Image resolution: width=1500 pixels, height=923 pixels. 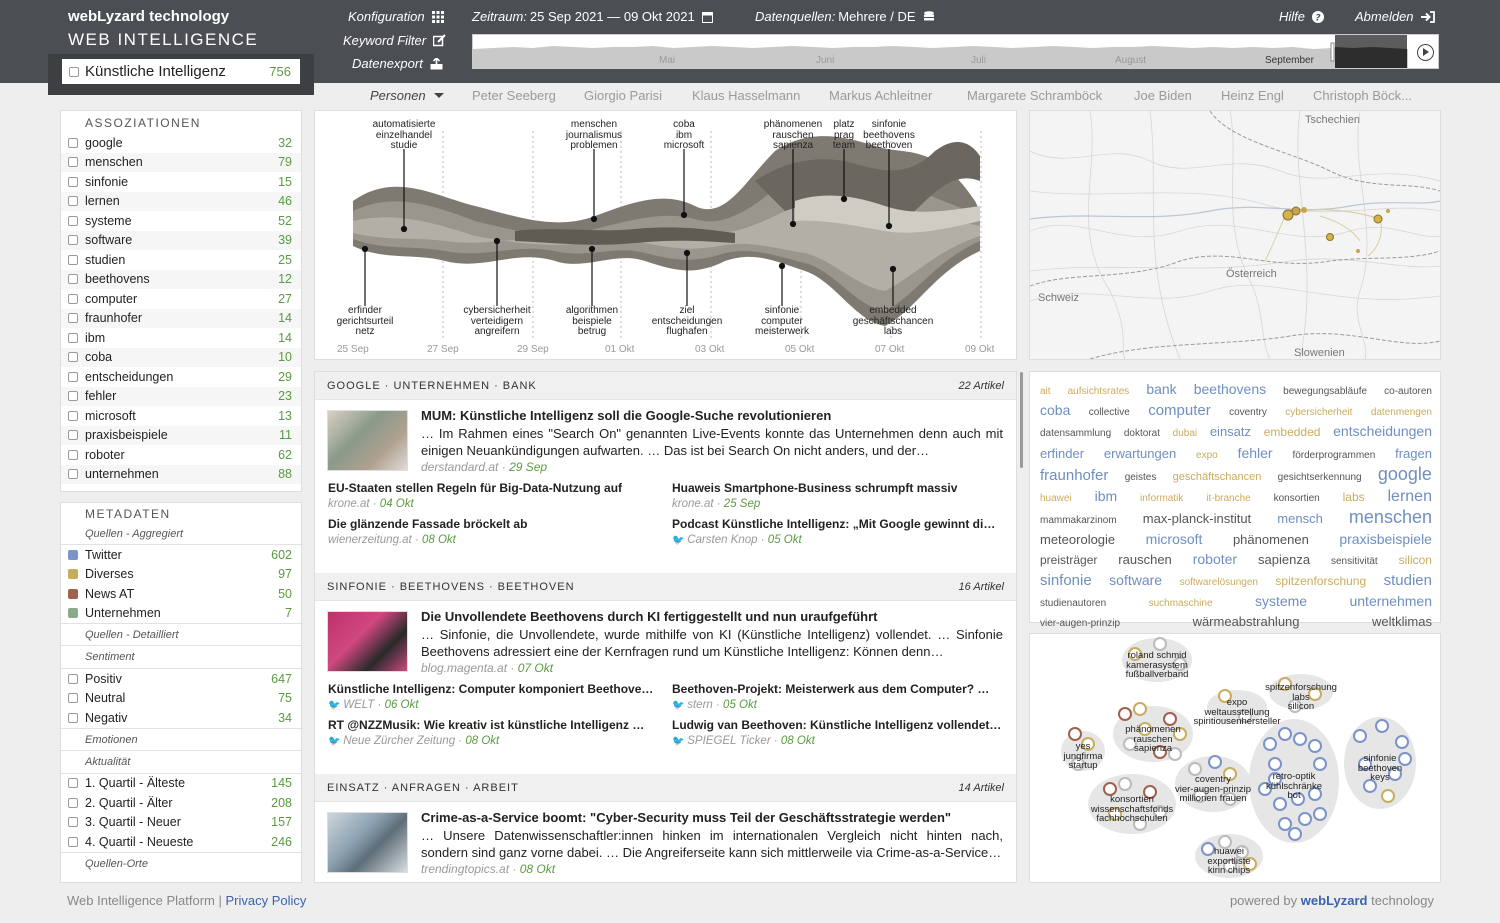 What do you see at coordinates (181, 718) in the screenshot?
I see `sentiment-item: Negativ 34` at bounding box center [181, 718].